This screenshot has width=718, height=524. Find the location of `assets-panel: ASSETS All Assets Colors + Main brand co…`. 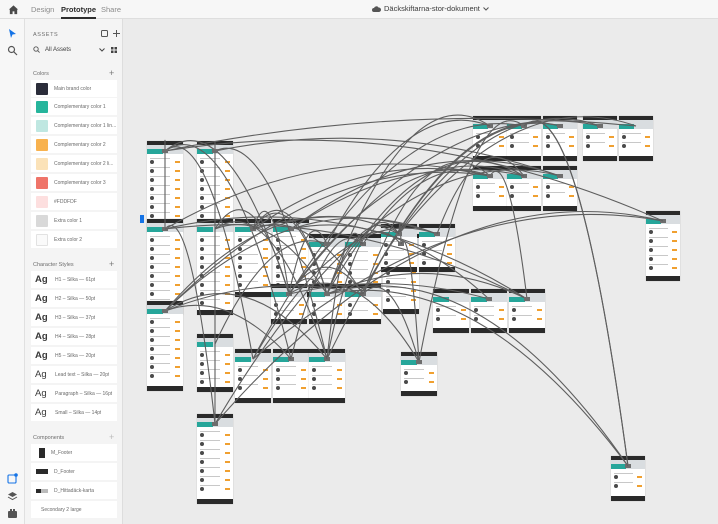

assets-panel: ASSETS All Assets Colors + Main brand co… is located at coordinates (74, 271).